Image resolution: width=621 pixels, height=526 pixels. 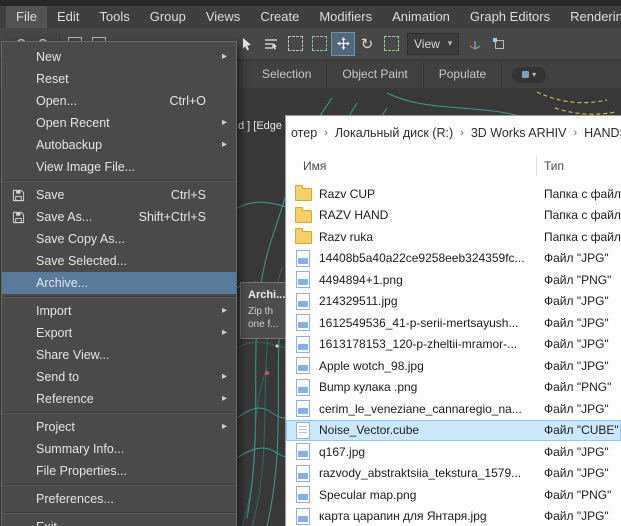 What do you see at coordinates (590, 17) in the screenshot?
I see `menubar-item-rendering: Rendering` at bounding box center [590, 17].